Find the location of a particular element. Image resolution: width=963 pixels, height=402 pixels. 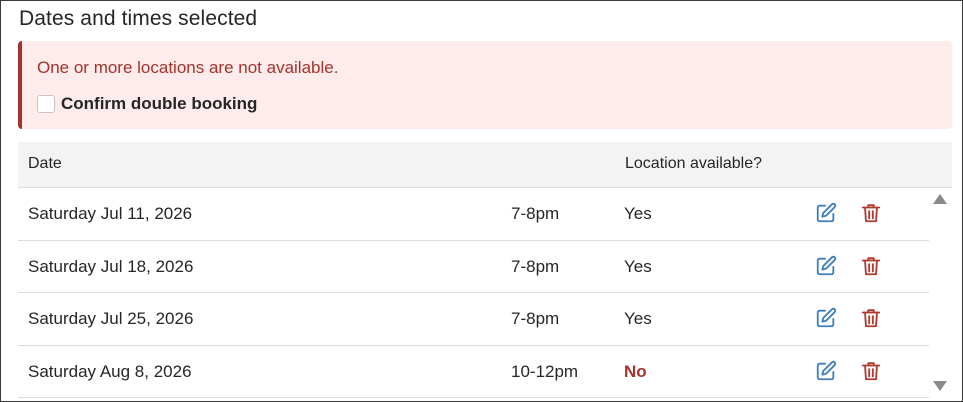

row-date: Saturday Aug 8, 2026 is located at coordinates (110, 371).